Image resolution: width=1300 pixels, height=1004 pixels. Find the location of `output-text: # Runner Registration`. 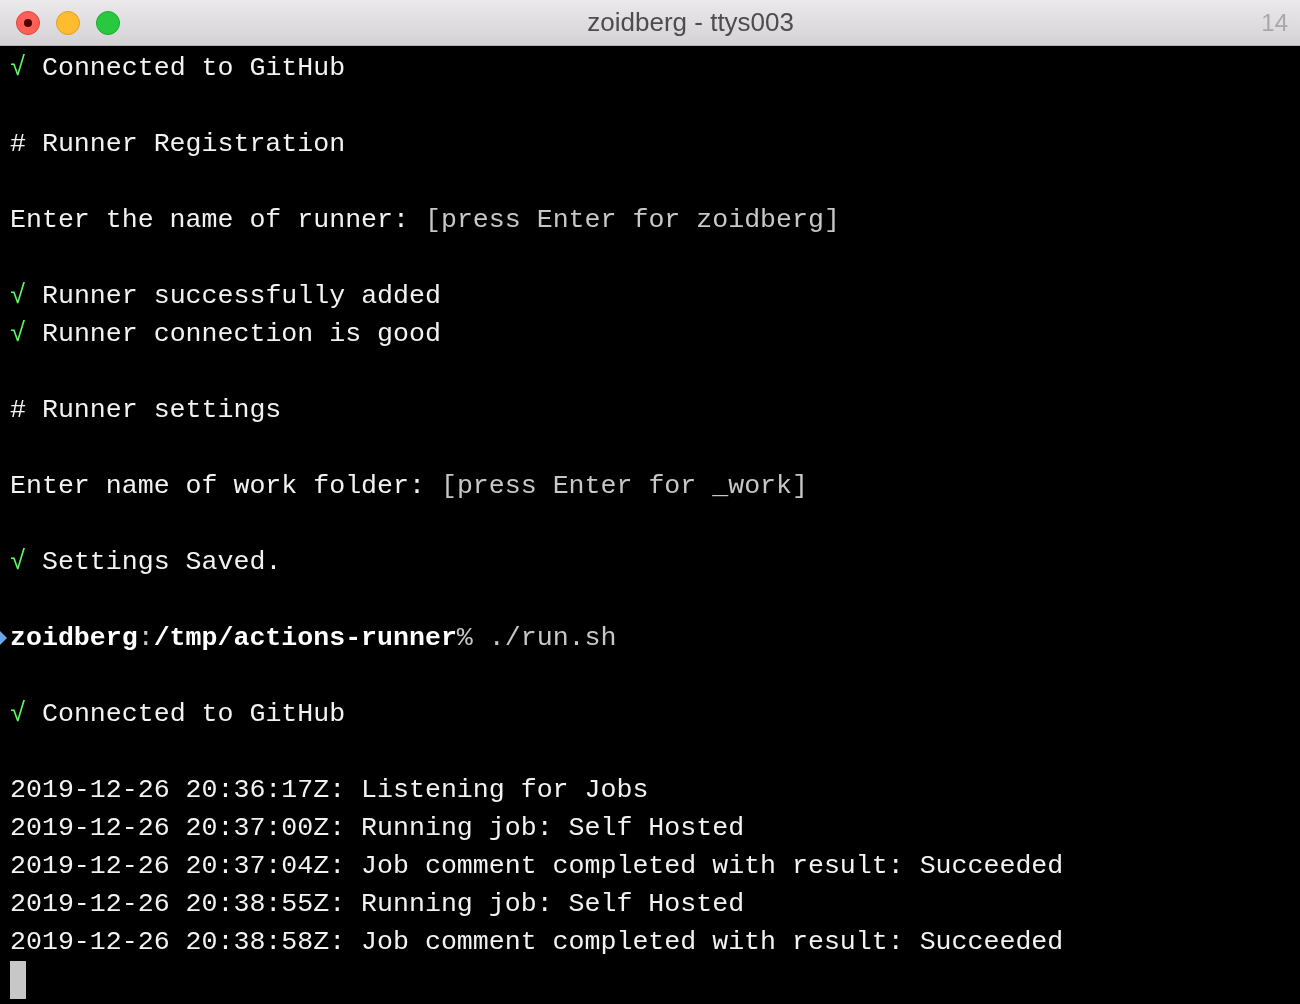

output-text: # Runner Registration is located at coordinates (178, 144).